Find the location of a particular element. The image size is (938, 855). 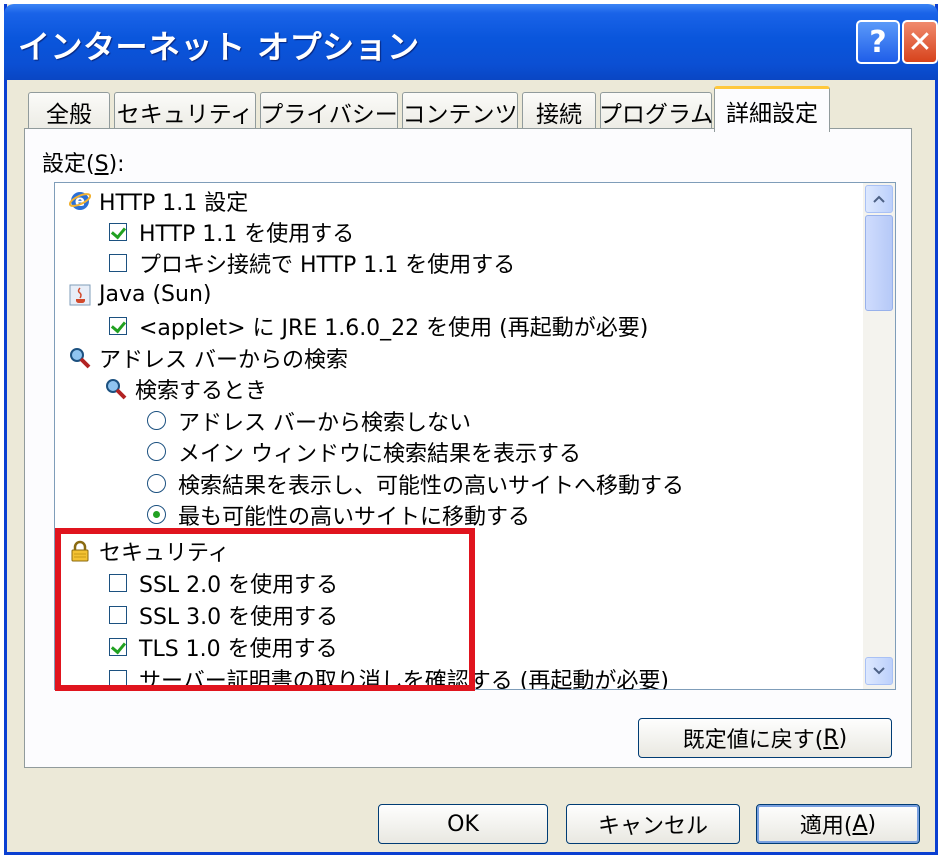

settings-label: 設定(S): is located at coordinates (83, 164).